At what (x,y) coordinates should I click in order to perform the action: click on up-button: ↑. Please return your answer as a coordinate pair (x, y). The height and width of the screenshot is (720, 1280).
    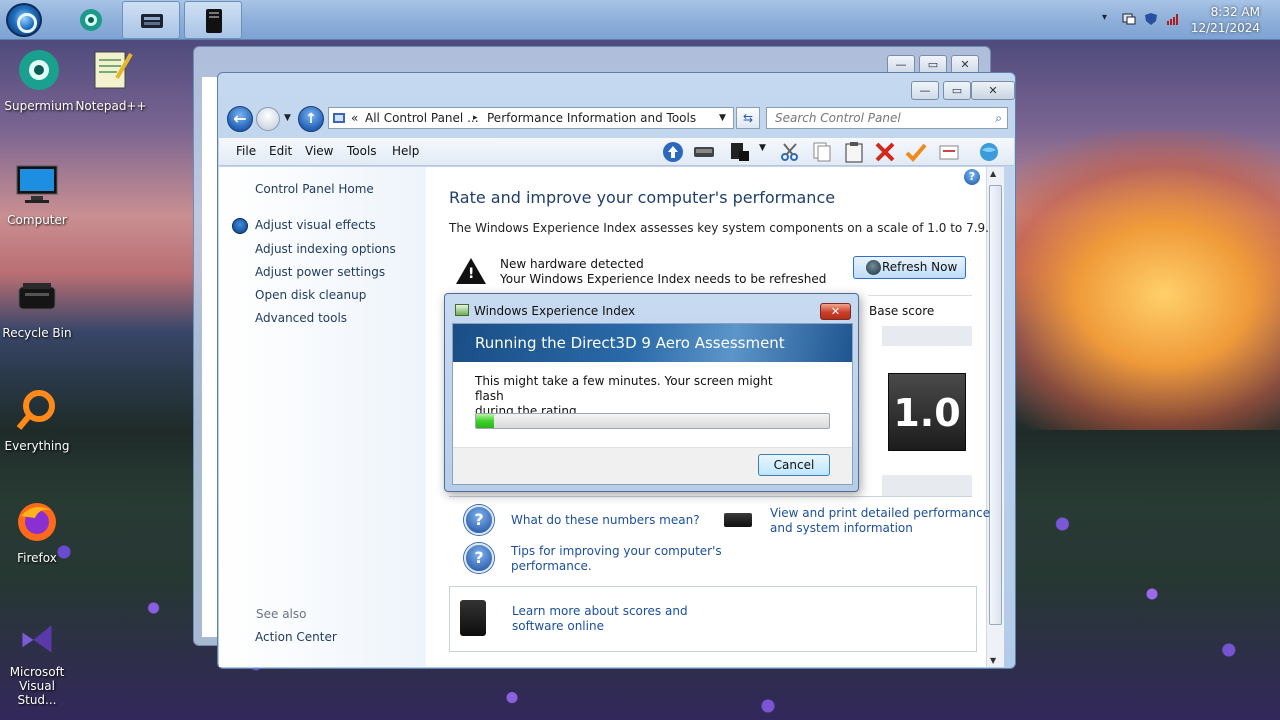
    Looking at the image, I should click on (311, 119).